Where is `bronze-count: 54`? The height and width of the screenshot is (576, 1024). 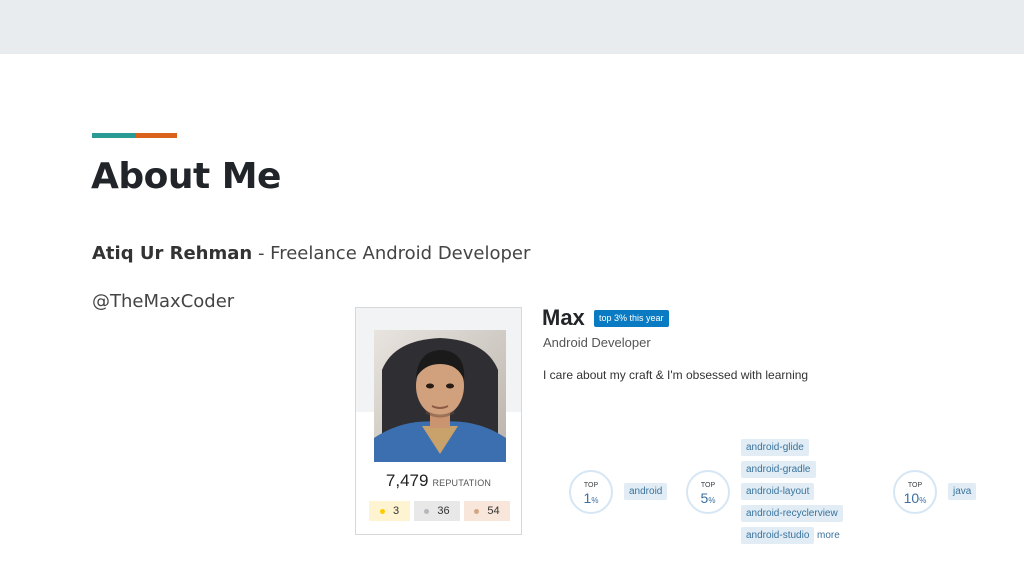
bronze-count: 54 is located at coordinates (493, 511).